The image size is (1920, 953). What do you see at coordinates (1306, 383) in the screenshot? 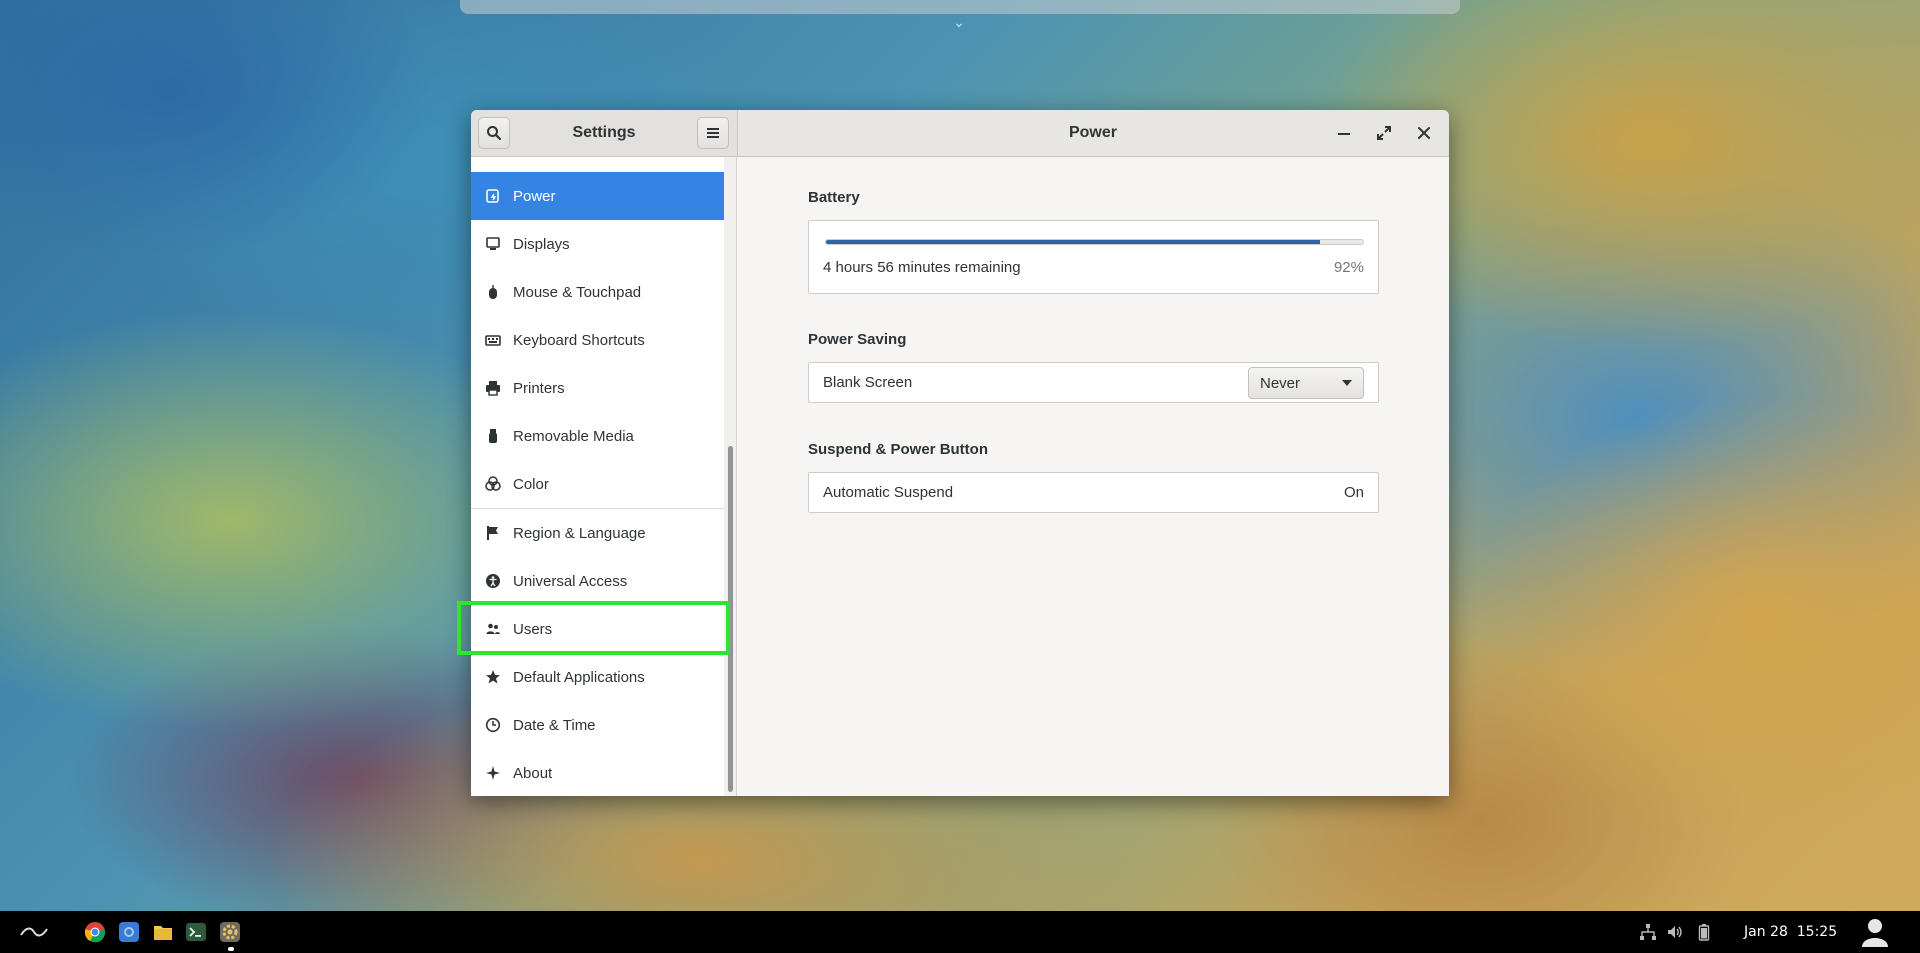
I see `blank-screen-dropdown: Never` at bounding box center [1306, 383].